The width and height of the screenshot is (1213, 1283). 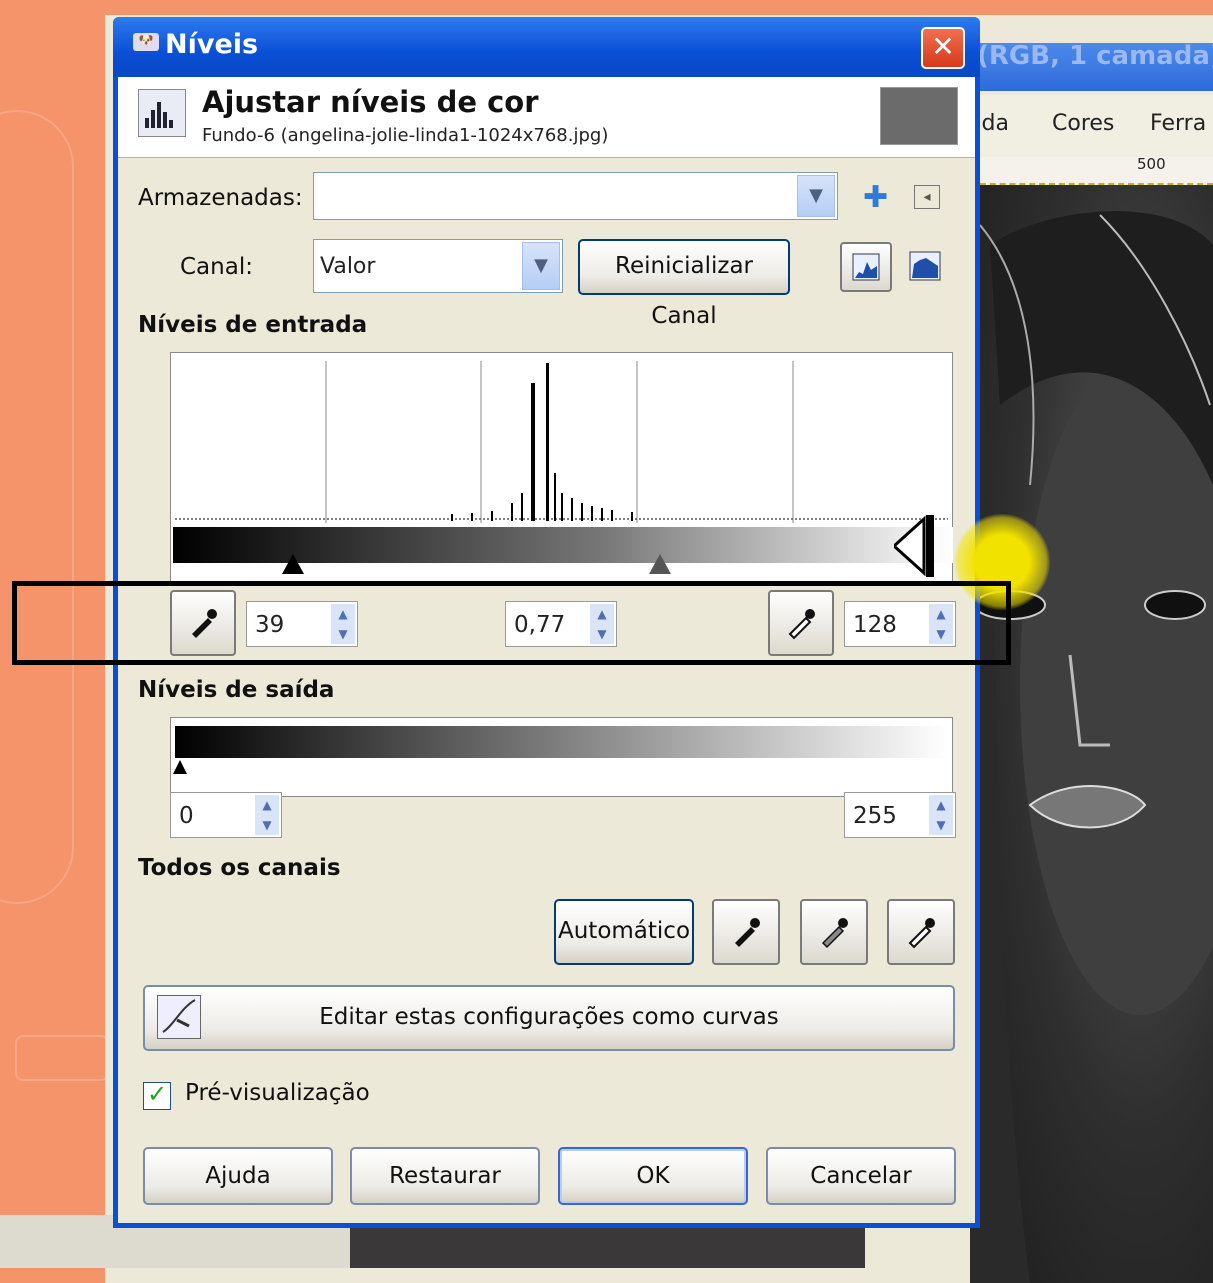 What do you see at coordinates (180, 767) in the screenshot?
I see `output-low-slider` at bounding box center [180, 767].